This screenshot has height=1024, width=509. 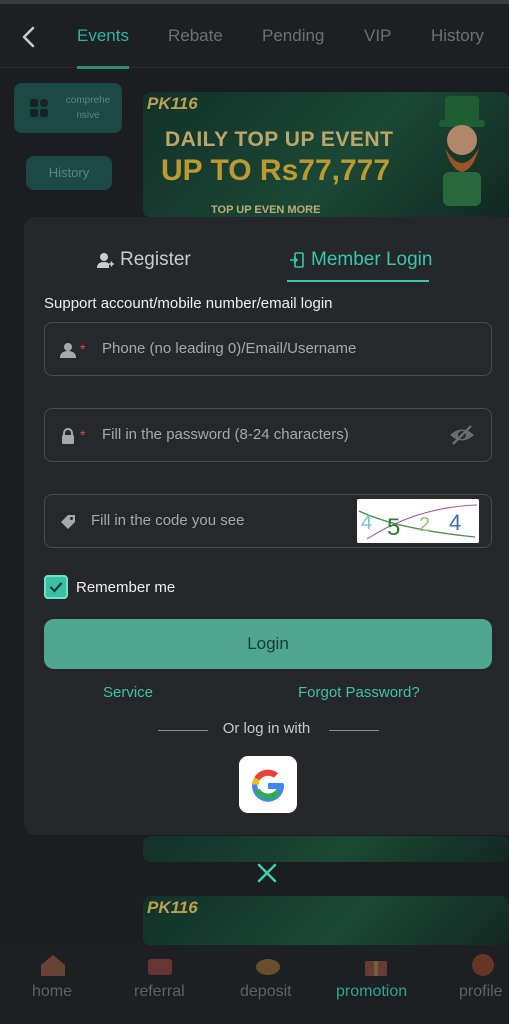 I want to click on verification-code-field: Fill in the code you see 4 5 2 4, so click(x=268, y=521).